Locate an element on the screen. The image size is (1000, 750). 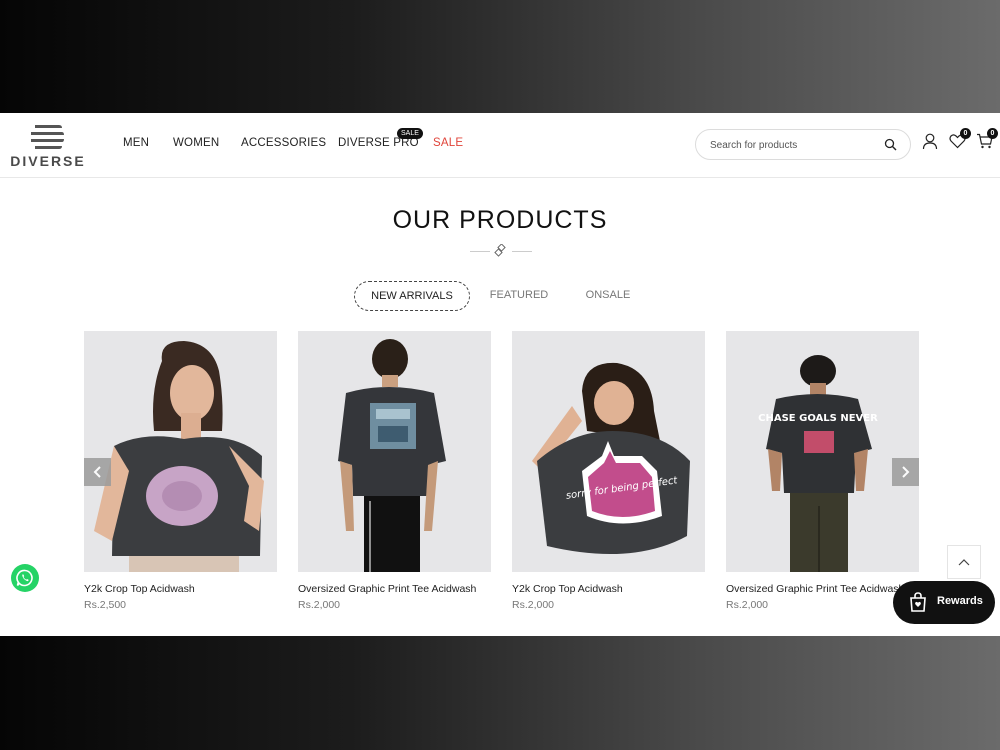
nav-item-women: WOMEN is located at coordinates (196, 143).